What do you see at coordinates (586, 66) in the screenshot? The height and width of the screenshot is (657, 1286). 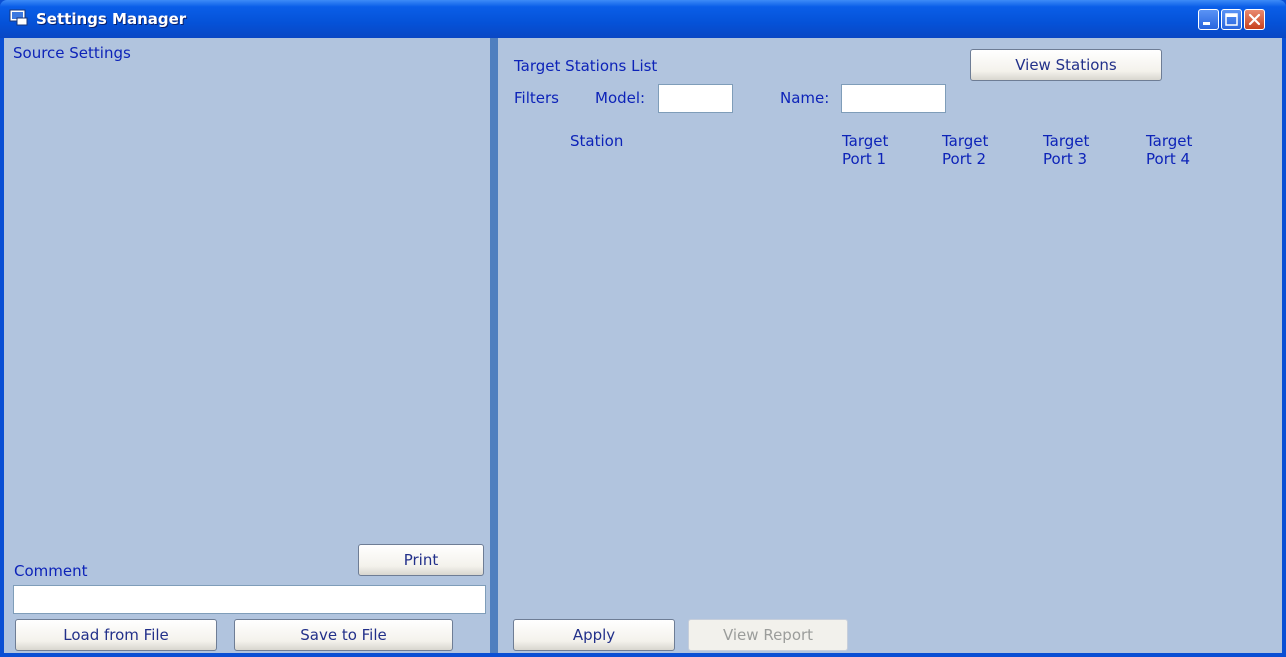 I see `target-stations-heading: Target Stations List` at bounding box center [586, 66].